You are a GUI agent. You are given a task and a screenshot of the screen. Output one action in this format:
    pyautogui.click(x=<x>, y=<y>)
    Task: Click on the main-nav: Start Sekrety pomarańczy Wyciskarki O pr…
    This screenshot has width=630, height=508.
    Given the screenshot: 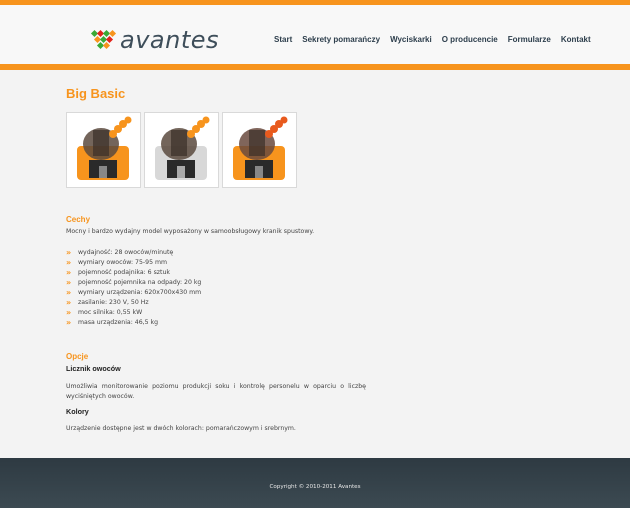 What is the action you would take?
    pyautogui.click(x=437, y=39)
    